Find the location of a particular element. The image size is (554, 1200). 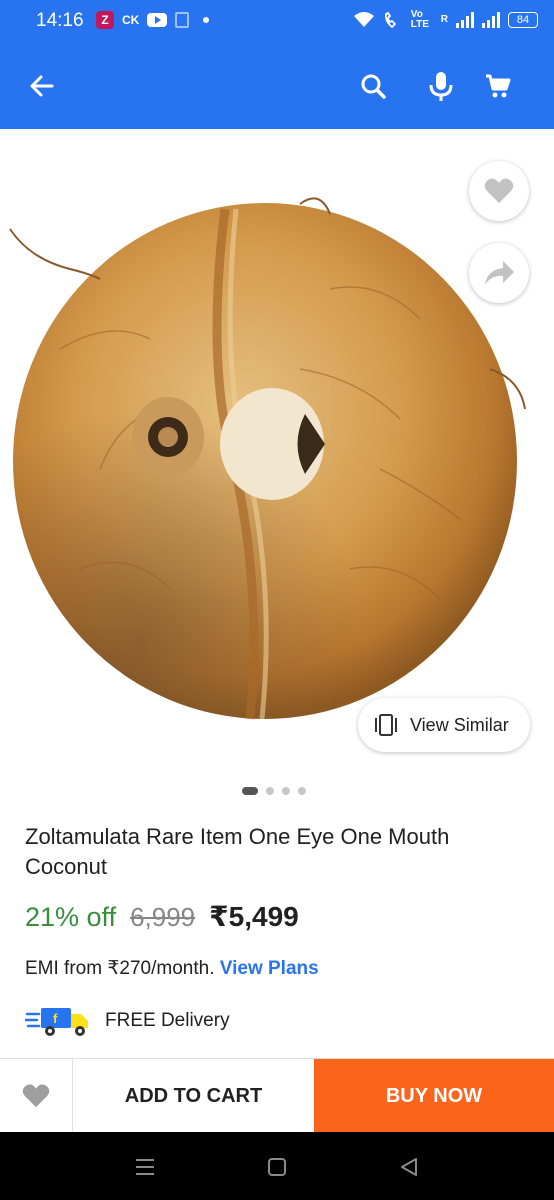

microphone-icon is located at coordinates (441, 86).